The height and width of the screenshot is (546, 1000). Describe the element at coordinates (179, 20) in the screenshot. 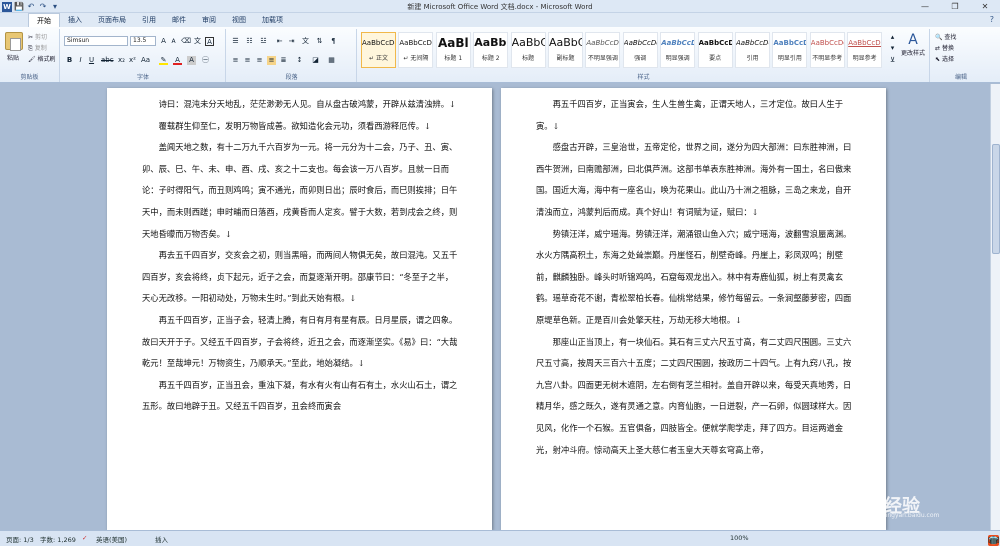

I see `tab-mailings: 邮件` at that location.